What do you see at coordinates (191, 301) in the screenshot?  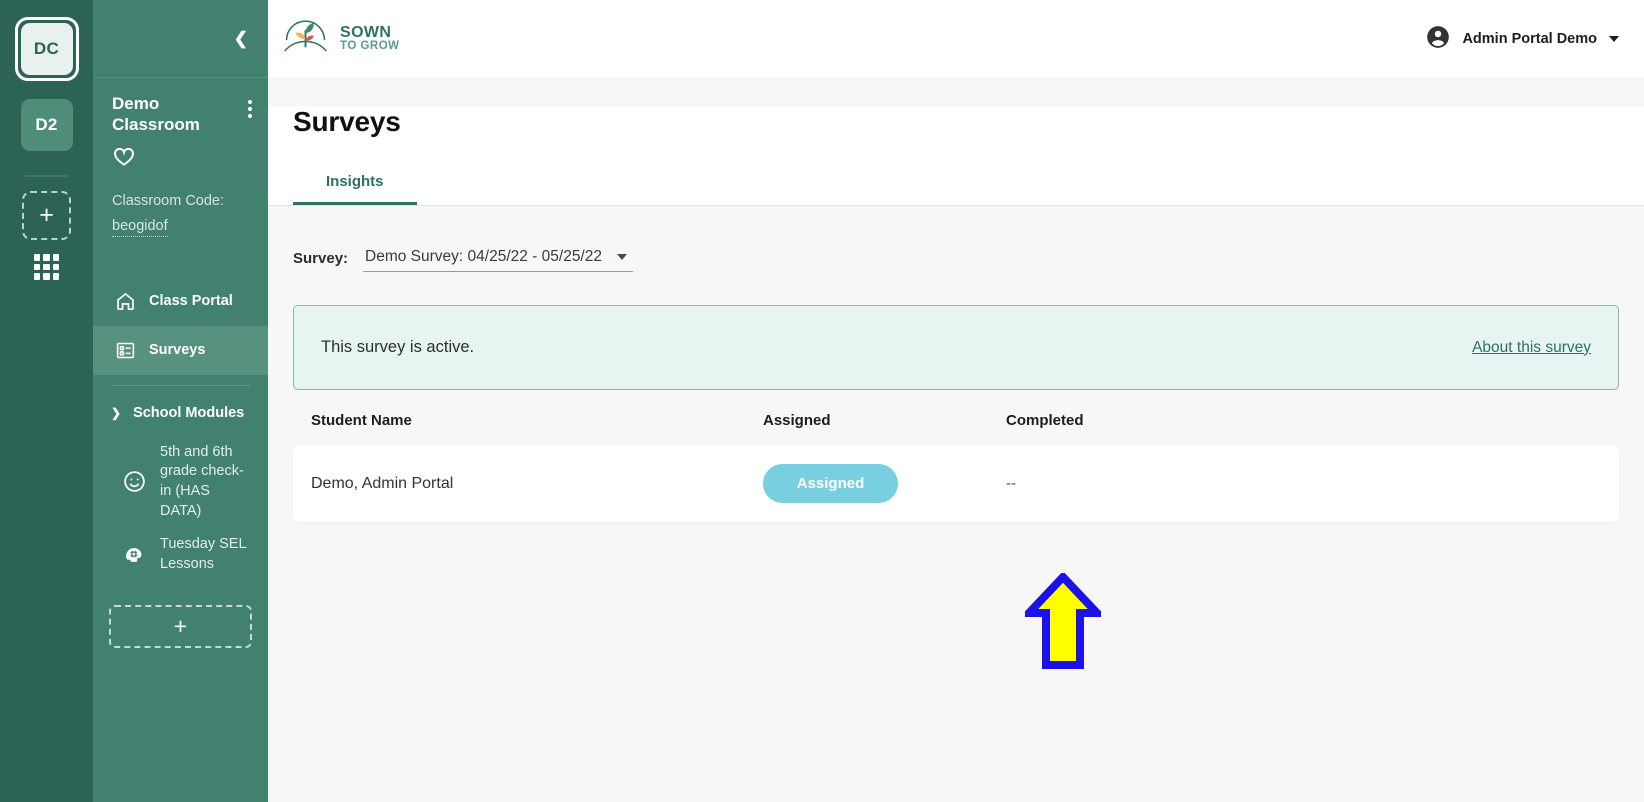 I see `sidebar-item-class-portal-label: Class Portal` at bounding box center [191, 301].